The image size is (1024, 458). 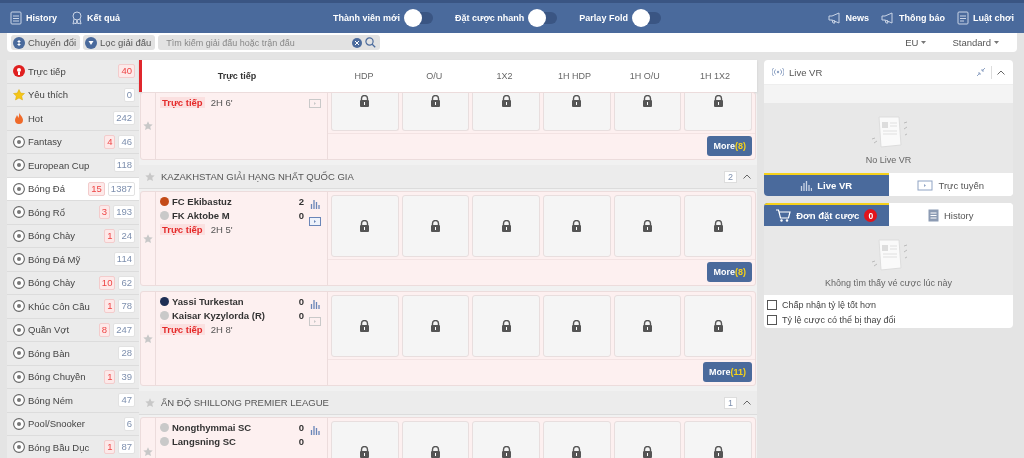 I want to click on score: 0, so click(x=301, y=427).